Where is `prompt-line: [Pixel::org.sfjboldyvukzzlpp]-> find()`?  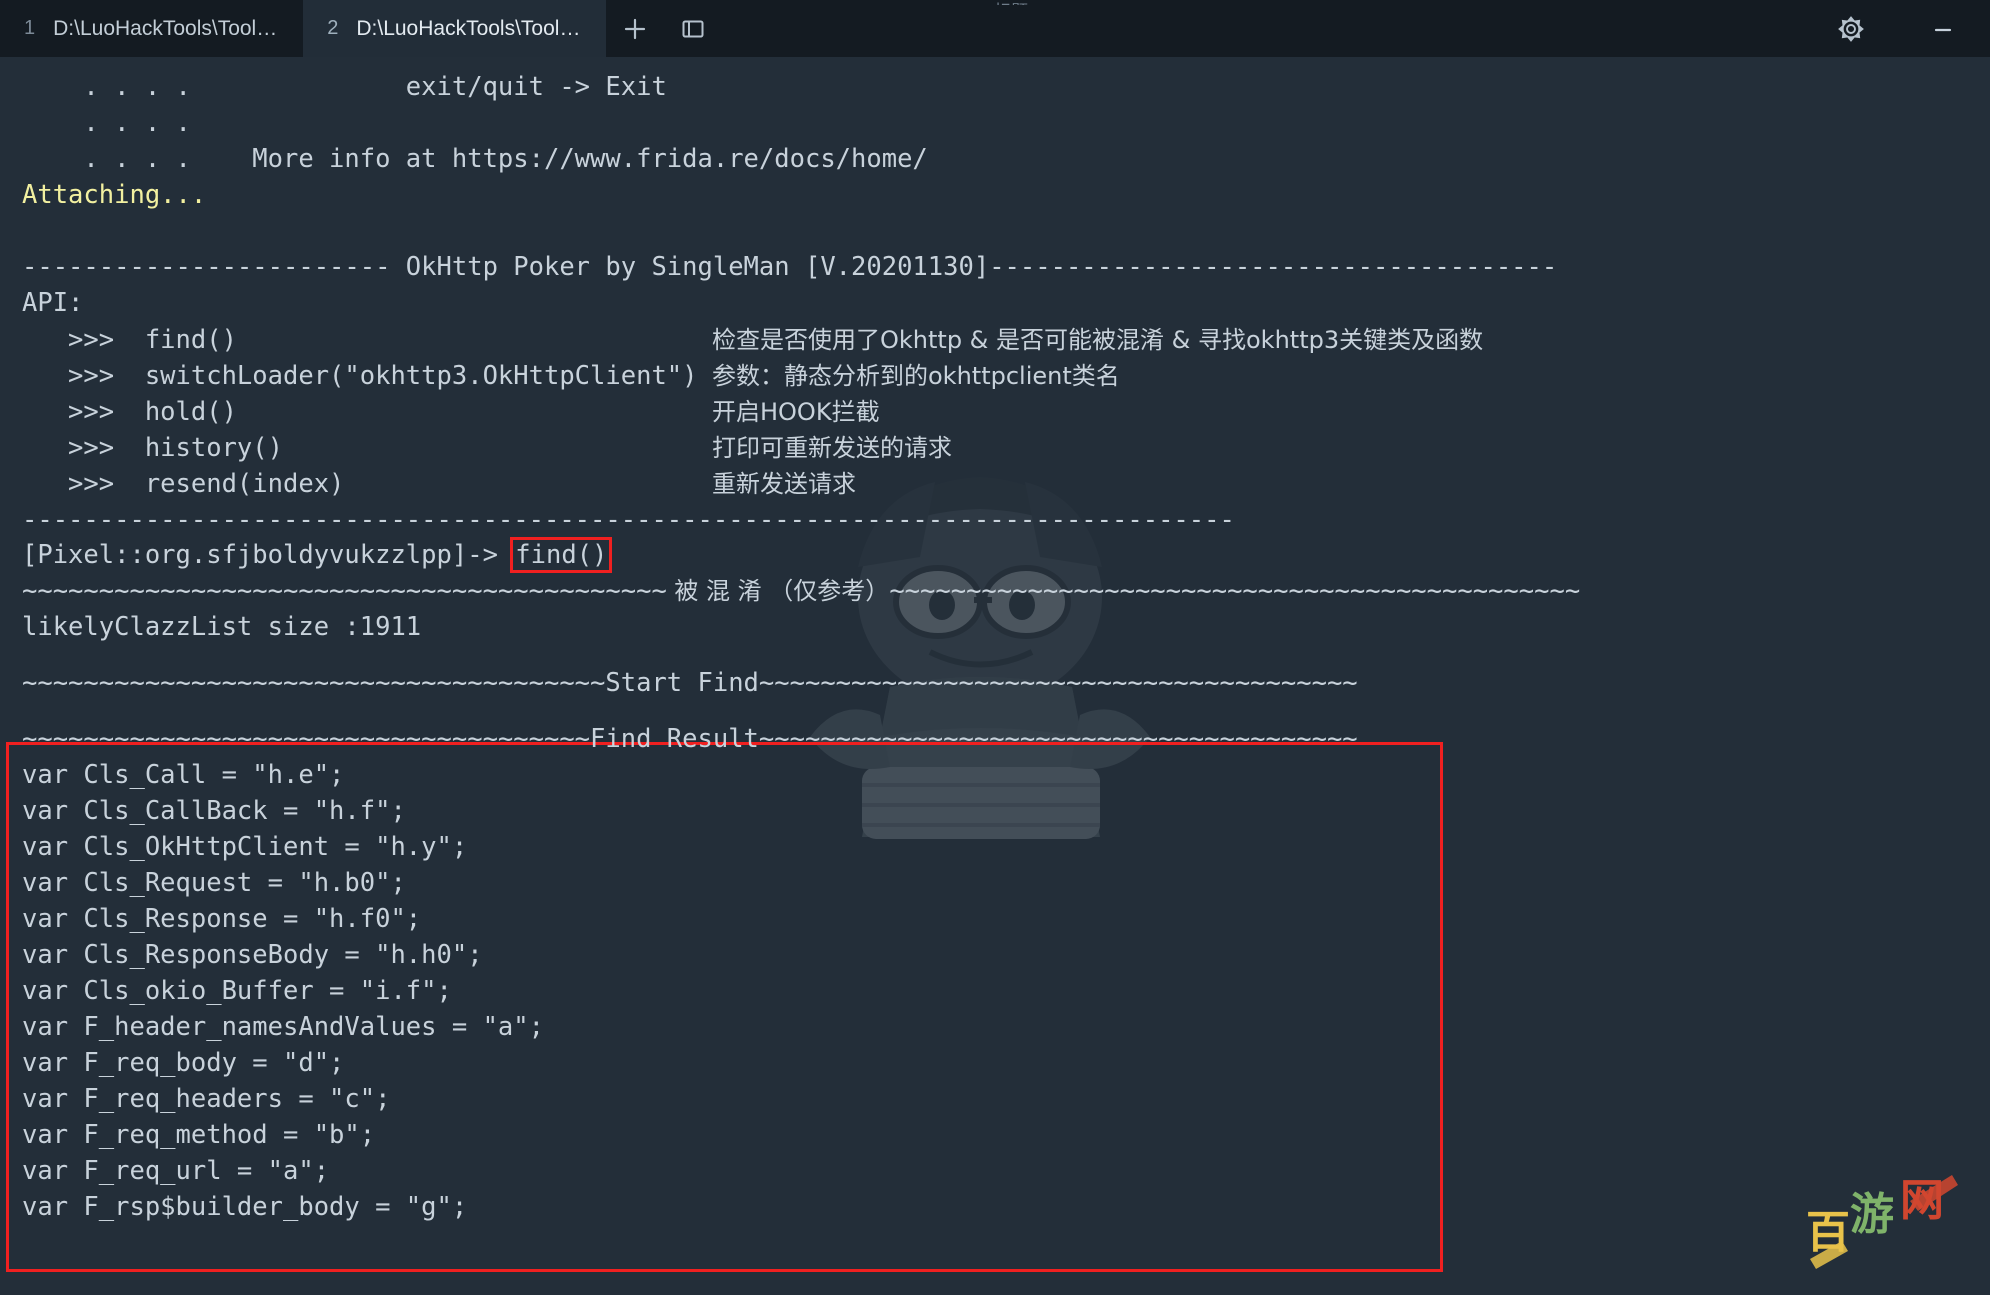 prompt-line: [Pixel::org.sfjboldyvukzzlpp]-> find() is located at coordinates (317, 555).